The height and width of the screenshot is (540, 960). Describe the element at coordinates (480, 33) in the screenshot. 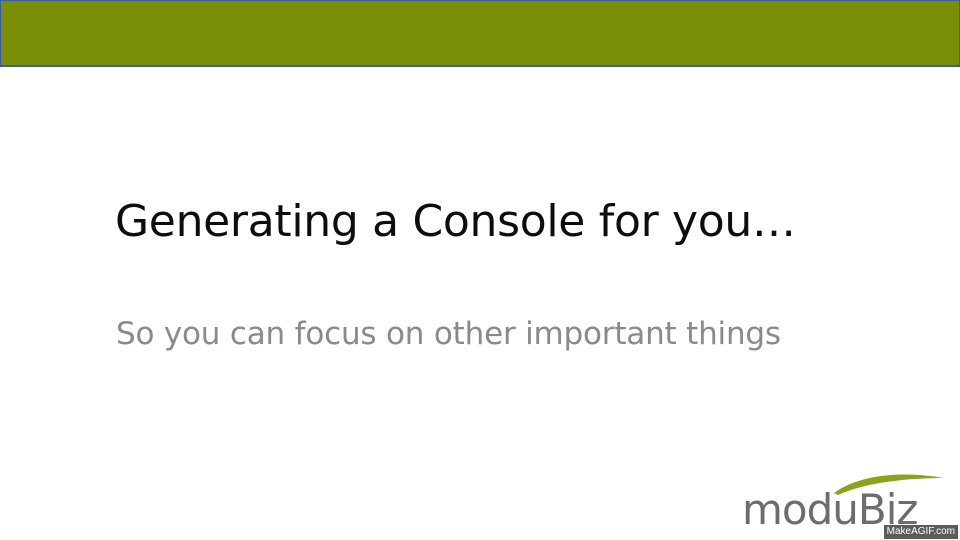

I see `header-bar` at that location.